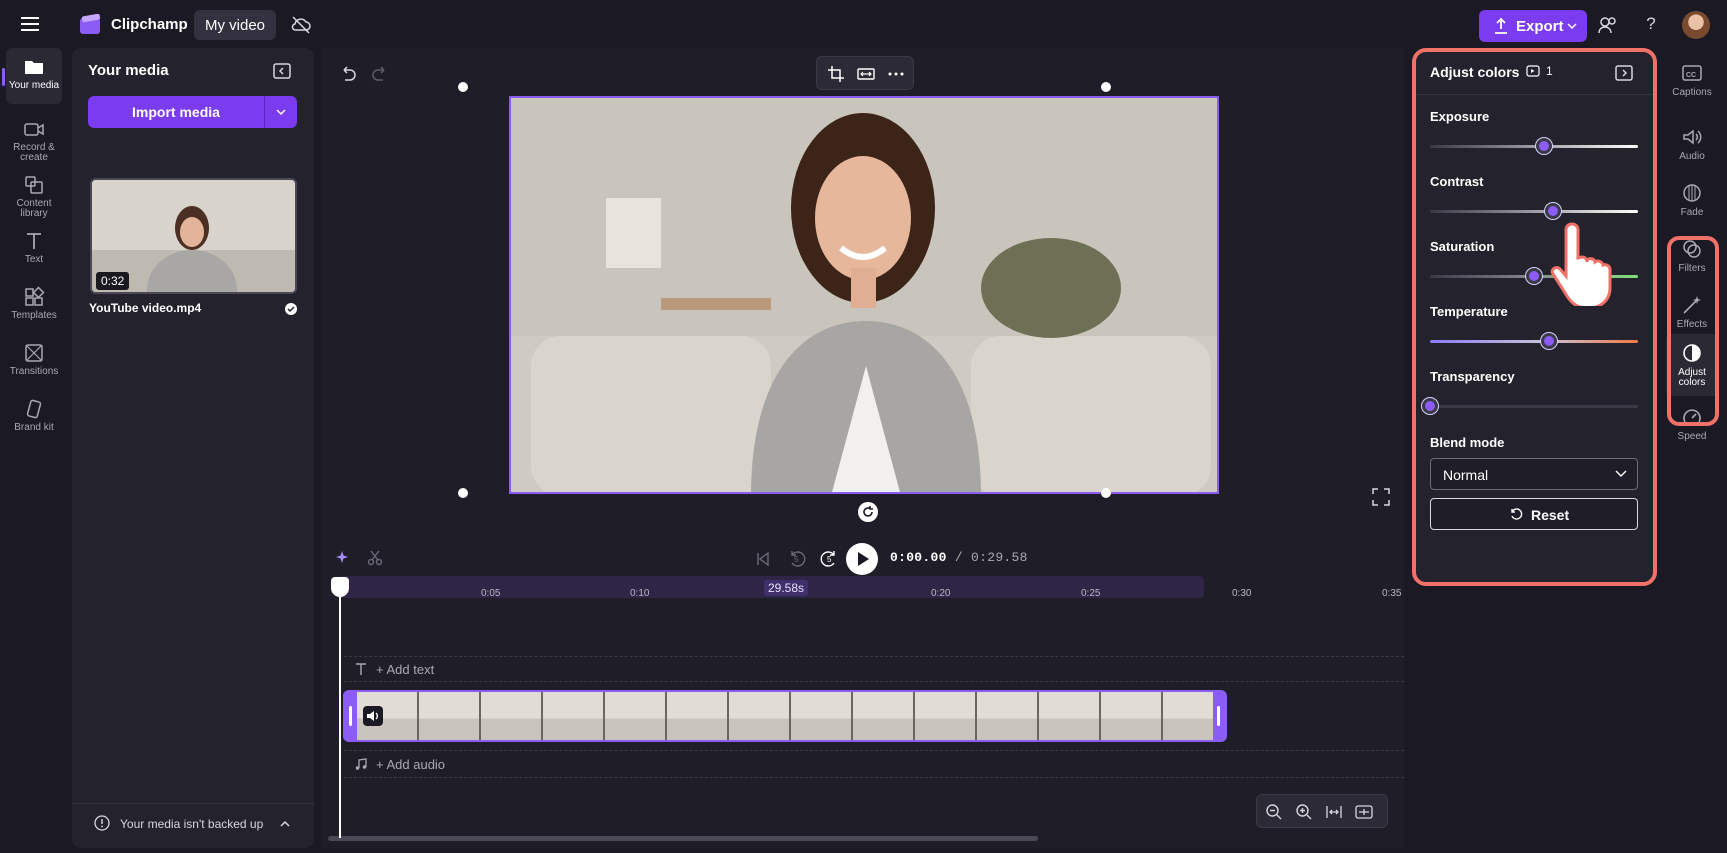  What do you see at coordinates (1548, 341) in the screenshot?
I see `temperature-slider-thumb` at bounding box center [1548, 341].